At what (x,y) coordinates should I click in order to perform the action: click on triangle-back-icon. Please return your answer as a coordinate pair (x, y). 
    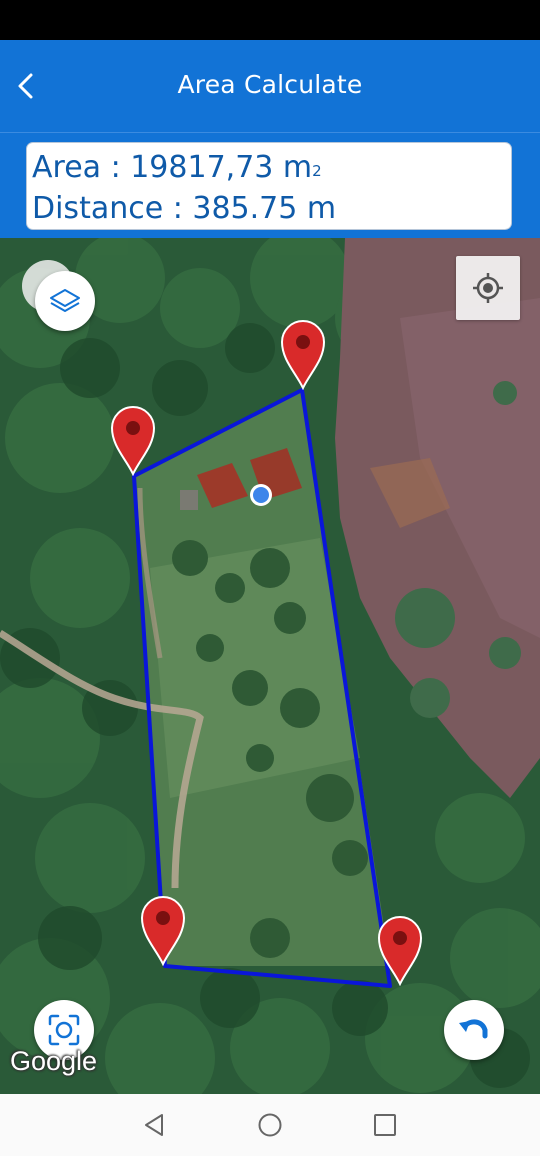
    Looking at the image, I should click on (155, 1125).